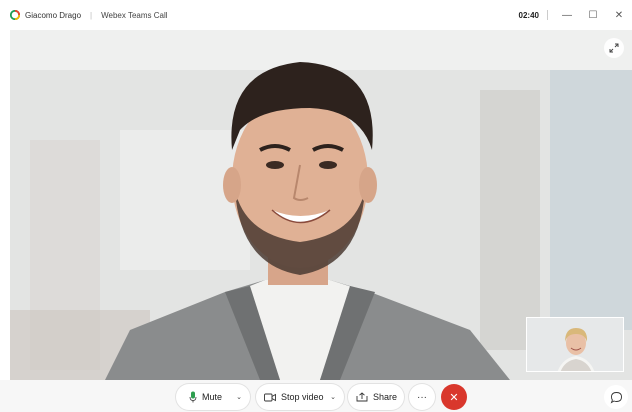 The image size is (632, 412). I want to click on call-controls-bar: Mute ⌄ Stop video ⌄ Share ··· ✕, so click(316, 396).